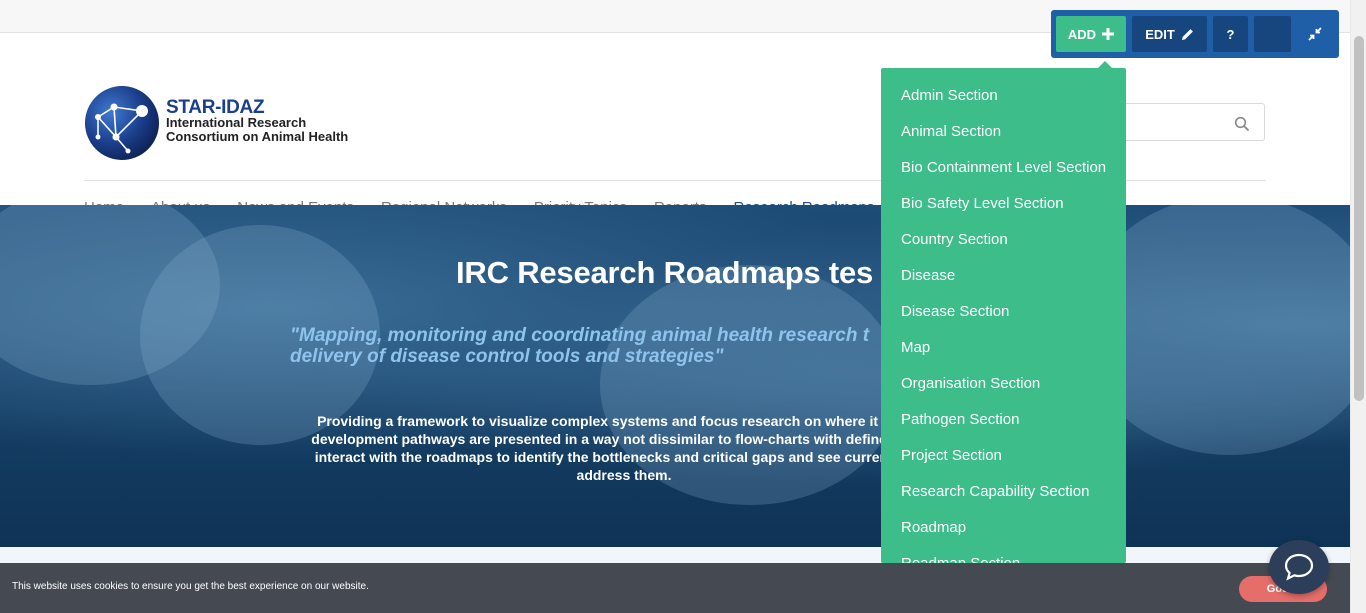  Describe the element at coordinates (665, 272) in the screenshot. I see `hero-title: IRC Research Roadmaps tes` at that location.